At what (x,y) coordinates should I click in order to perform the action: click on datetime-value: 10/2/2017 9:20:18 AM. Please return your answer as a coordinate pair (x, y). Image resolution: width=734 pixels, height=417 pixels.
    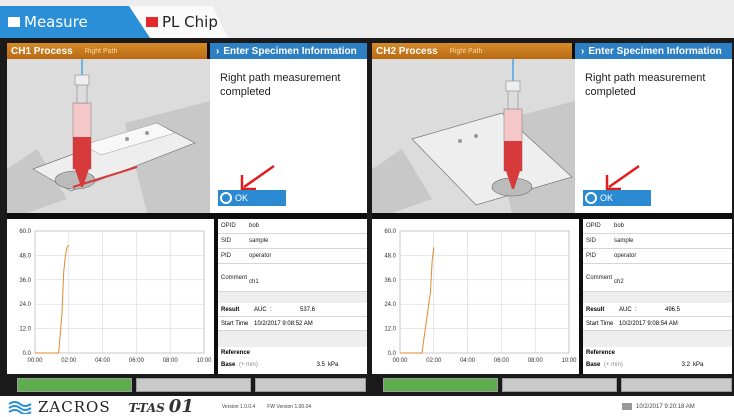
    Looking at the image, I should click on (665, 406).